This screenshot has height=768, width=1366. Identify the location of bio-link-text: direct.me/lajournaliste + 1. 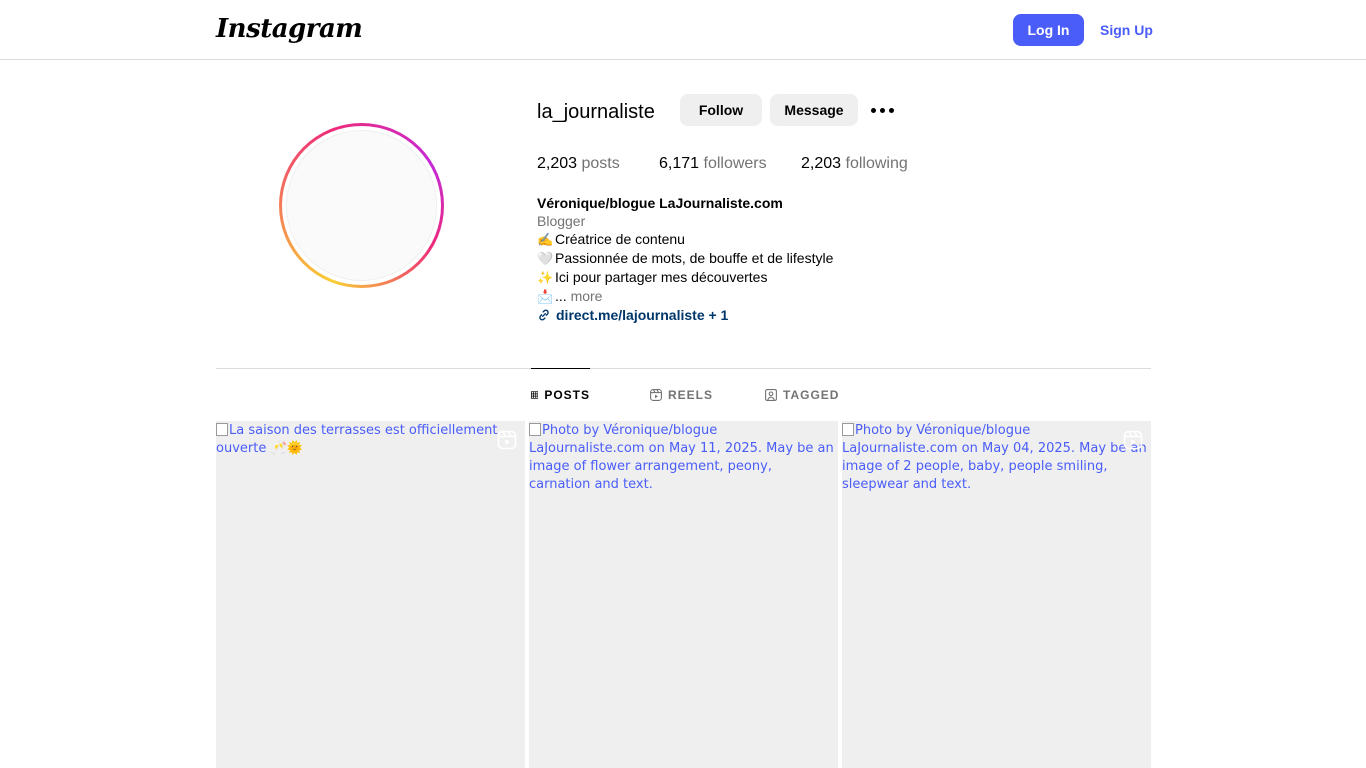
(642, 315).